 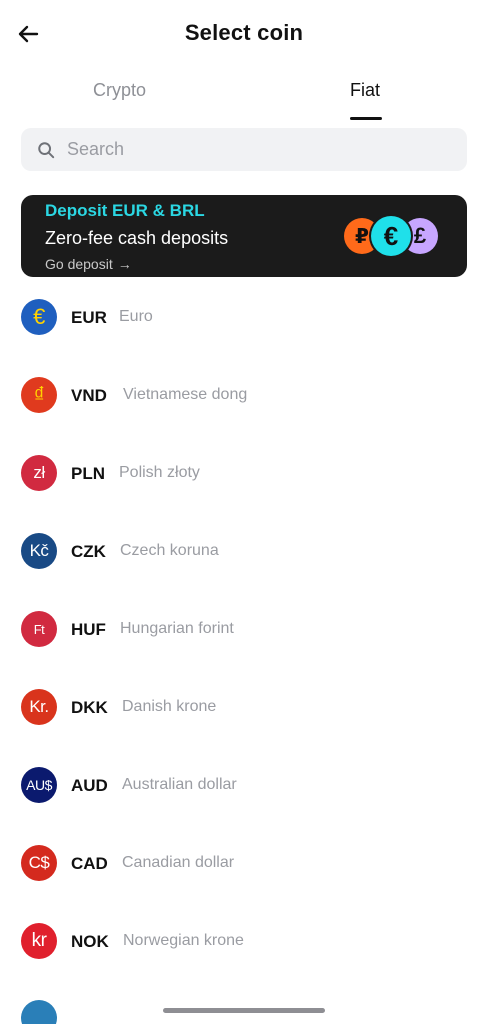 I want to click on currency-name: Czech koruna, so click(x=169, y=550).